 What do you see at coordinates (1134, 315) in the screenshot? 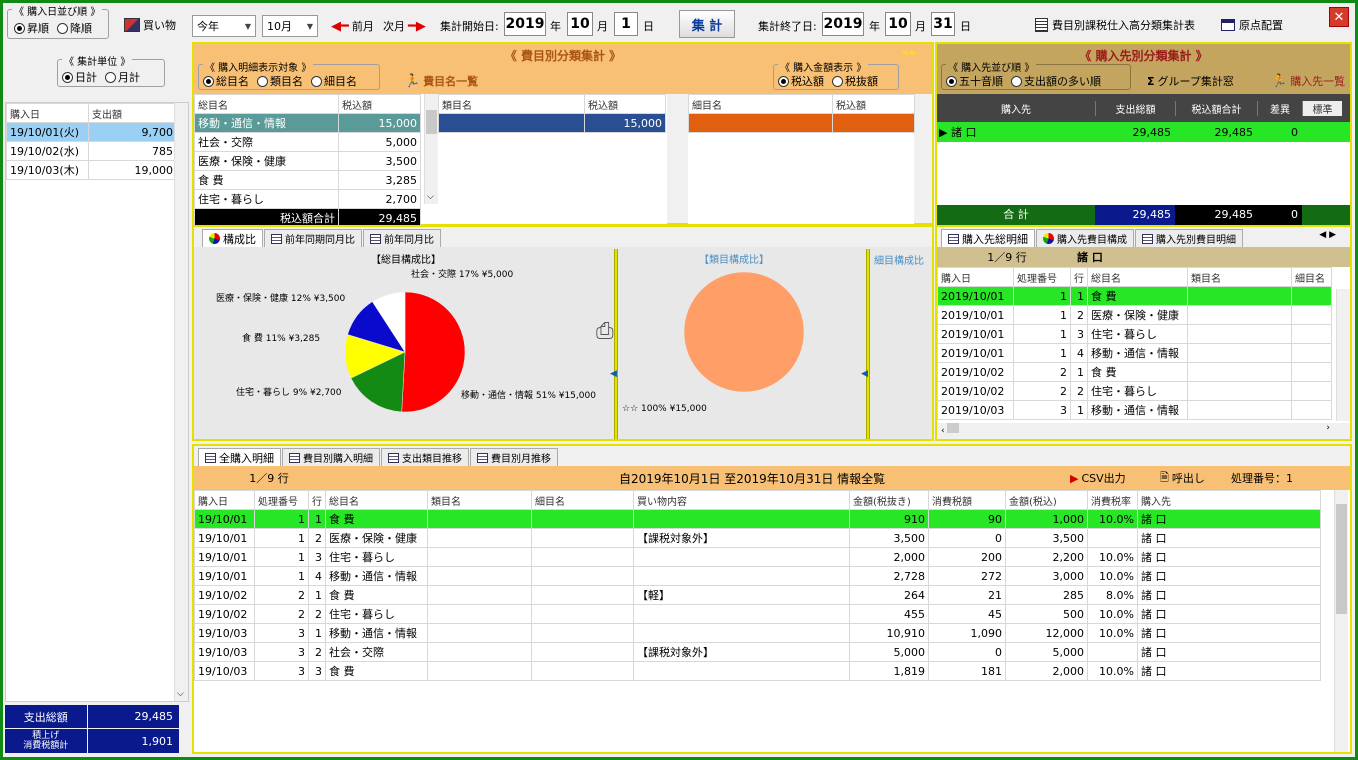
I see `table-row: 2019/10/01 1 2 医療・保険・健康` at bounding box center [1134, 315].